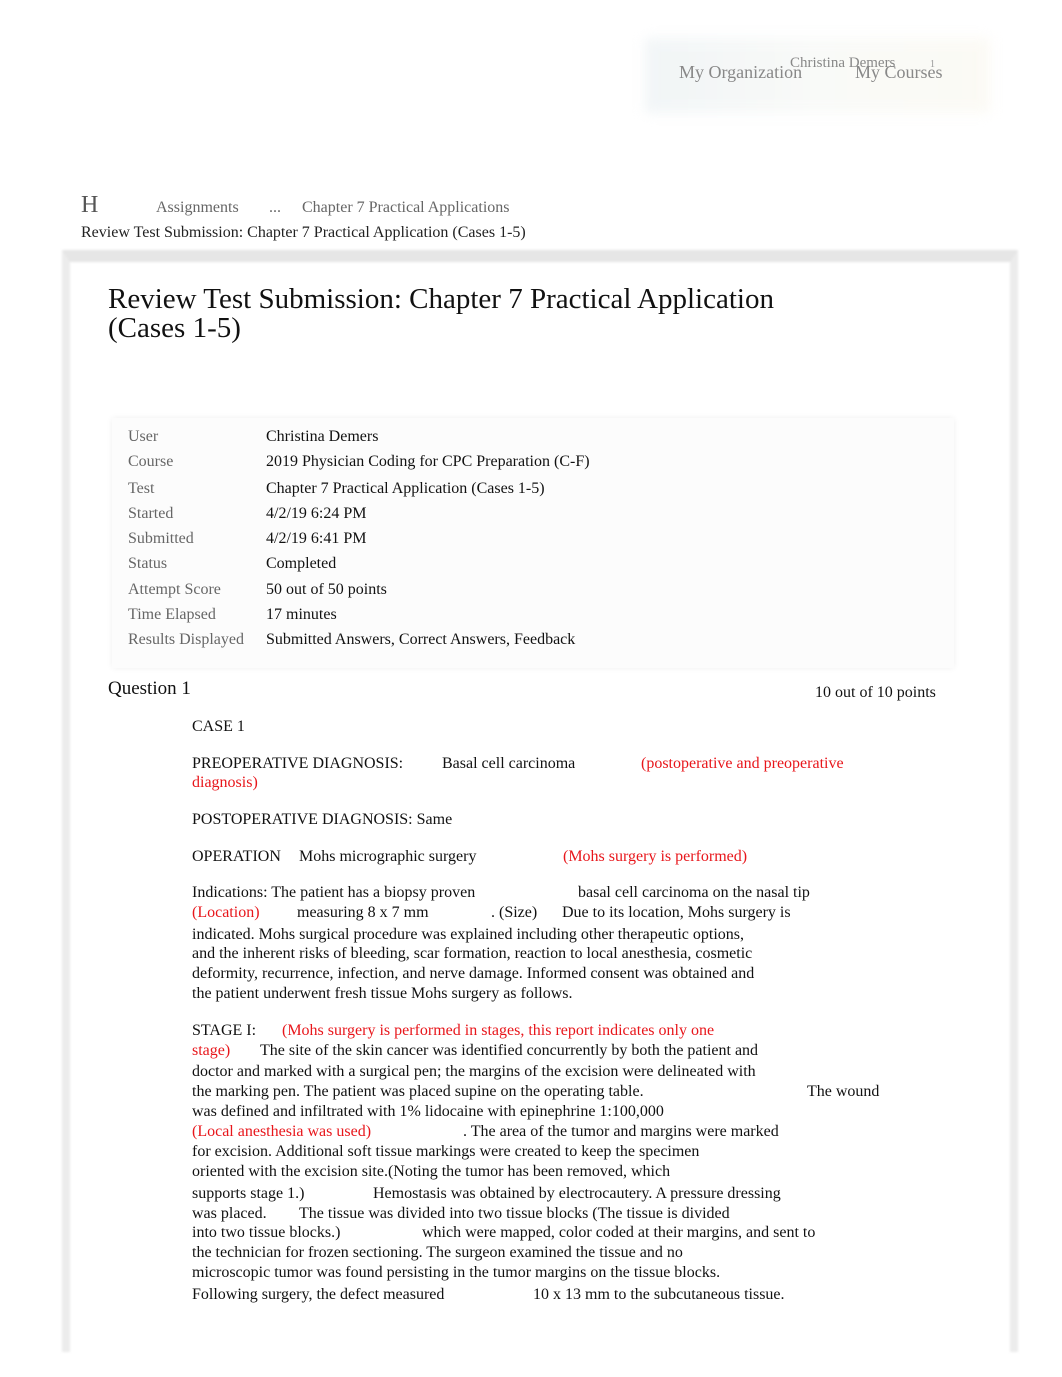 Image resolution: width=1062 pixels, height=1377 pixels. What do you see at coordinates (406, 208) in the screenshot?
I see `breadcrumb-chapter: Chapter 7 Practical Applications` at bounding box center [406, 208].